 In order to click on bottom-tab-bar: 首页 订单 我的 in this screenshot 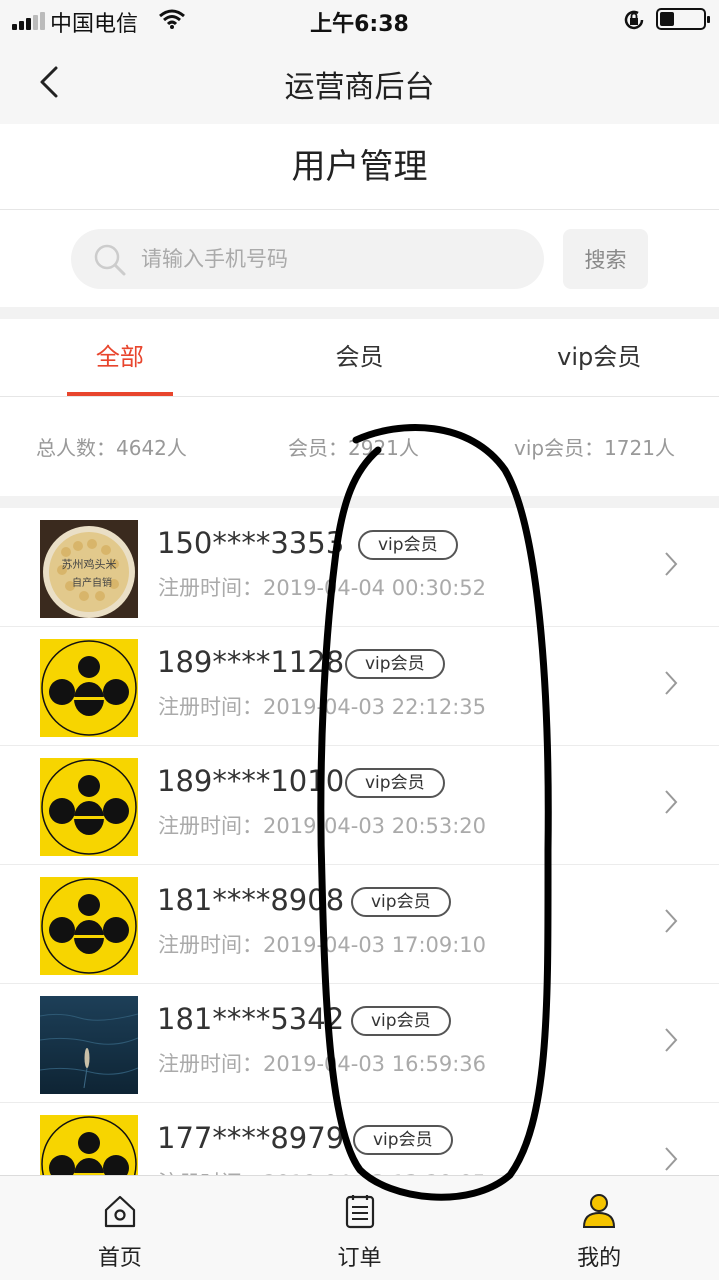, I will do `click(359, 1227)`.